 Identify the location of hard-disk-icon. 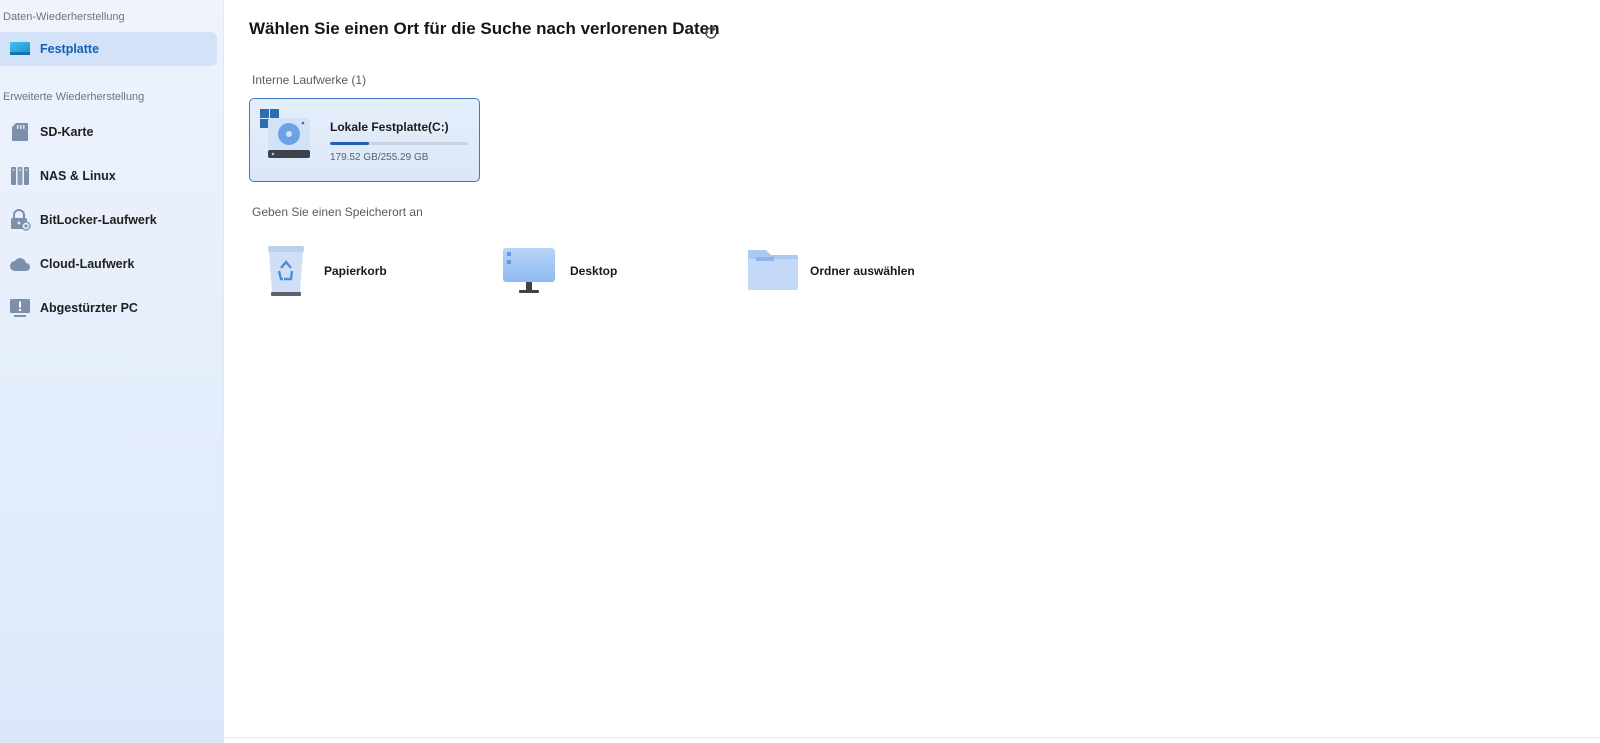
(20, 49).